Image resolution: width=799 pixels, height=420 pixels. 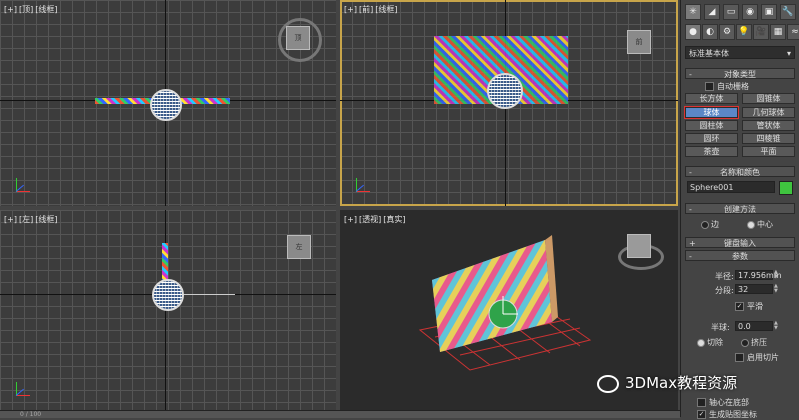 I want to click on viewport-label: [+] [前] [线框], so click(x=371, y=9).